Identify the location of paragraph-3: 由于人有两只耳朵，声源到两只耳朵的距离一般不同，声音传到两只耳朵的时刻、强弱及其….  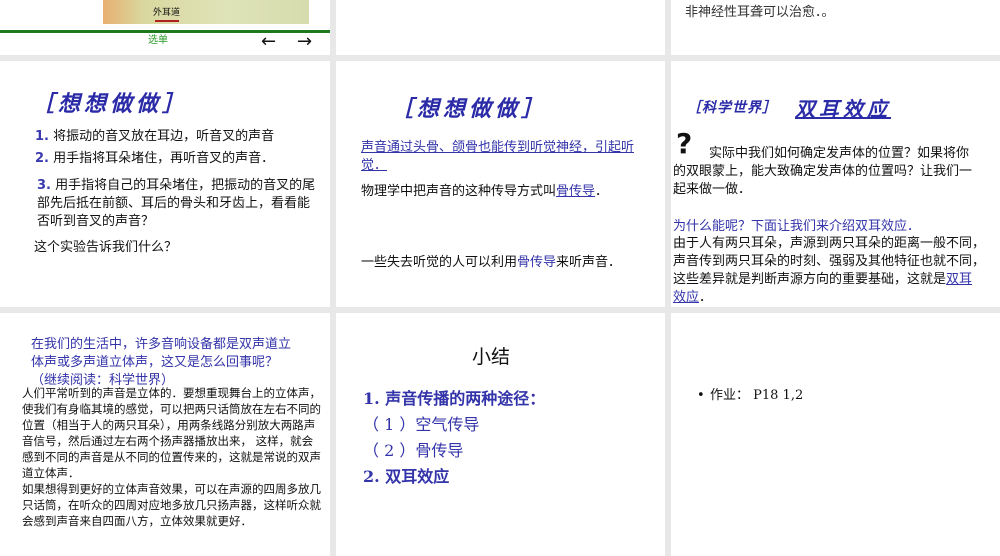
(829, 270).